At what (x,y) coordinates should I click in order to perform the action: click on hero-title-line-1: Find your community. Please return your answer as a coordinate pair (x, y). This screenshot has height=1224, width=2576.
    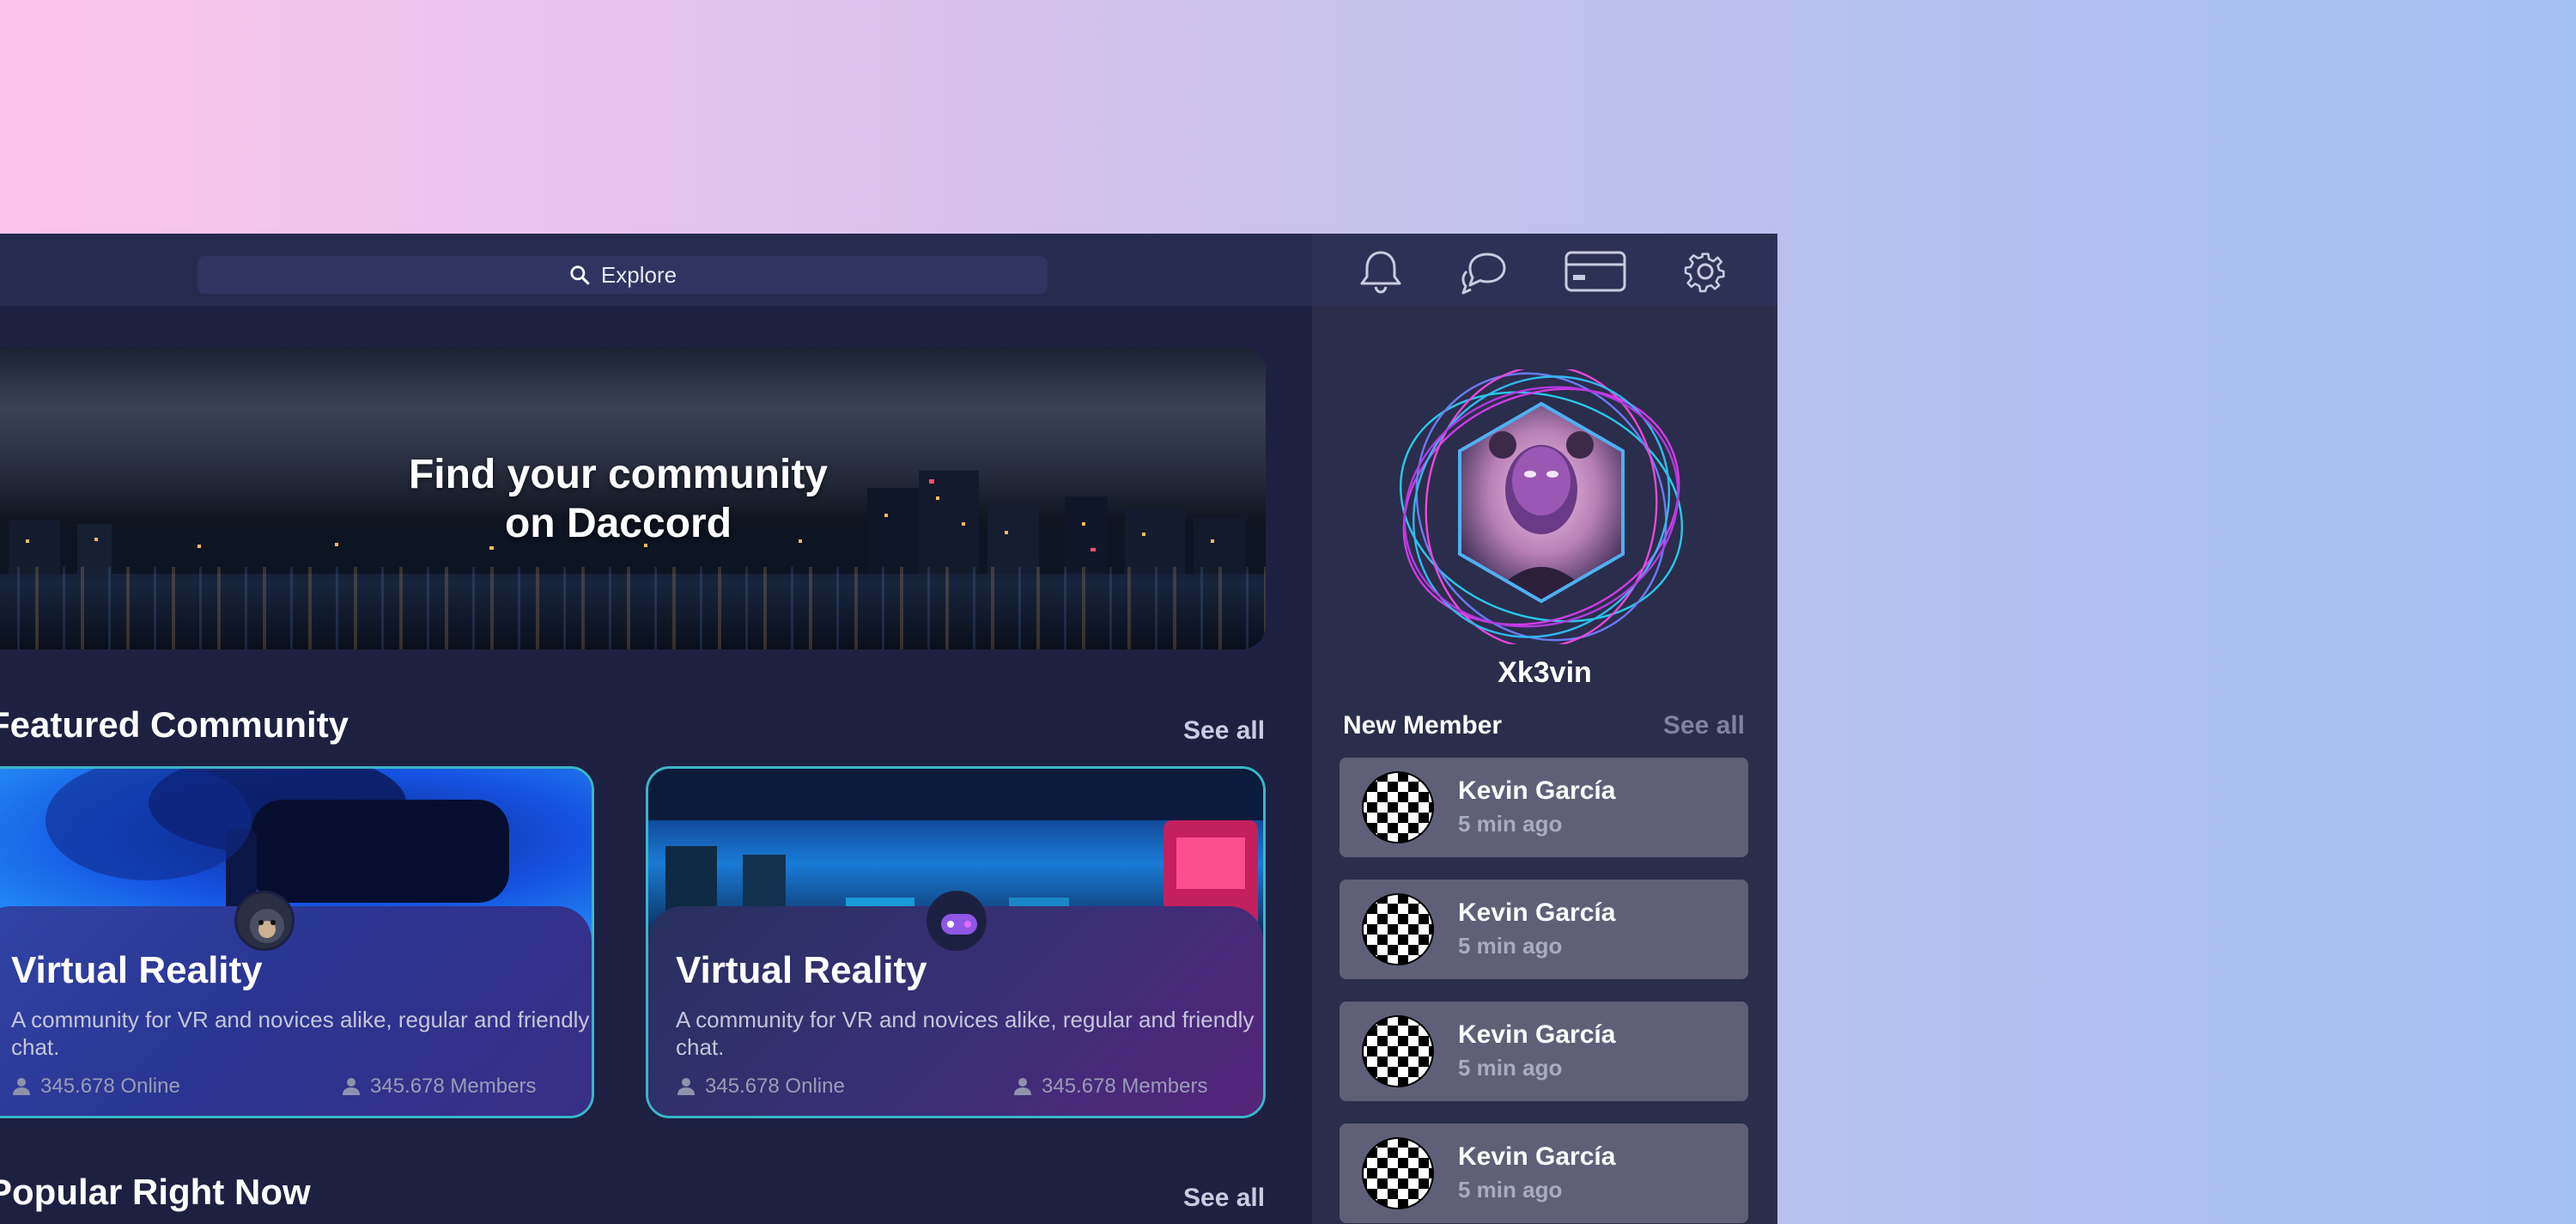
    Looking at the image, I should click on (618, 475).